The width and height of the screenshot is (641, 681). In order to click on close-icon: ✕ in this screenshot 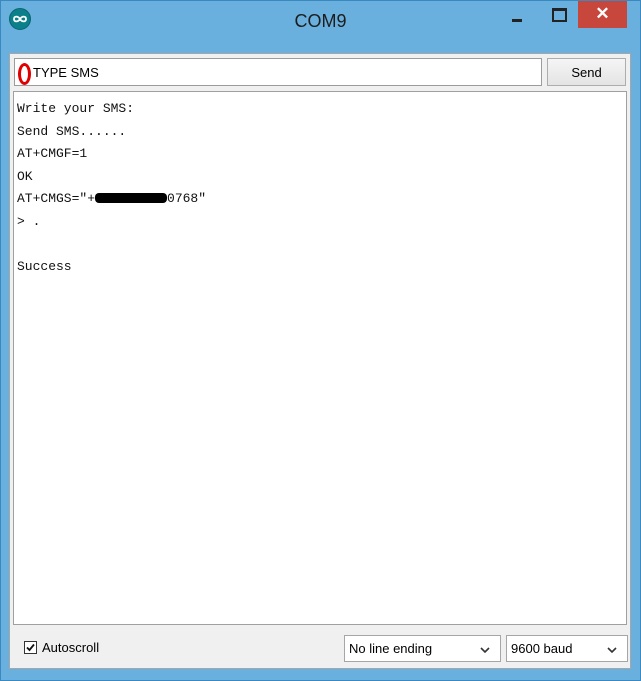, I will do `click(602, 14)`.